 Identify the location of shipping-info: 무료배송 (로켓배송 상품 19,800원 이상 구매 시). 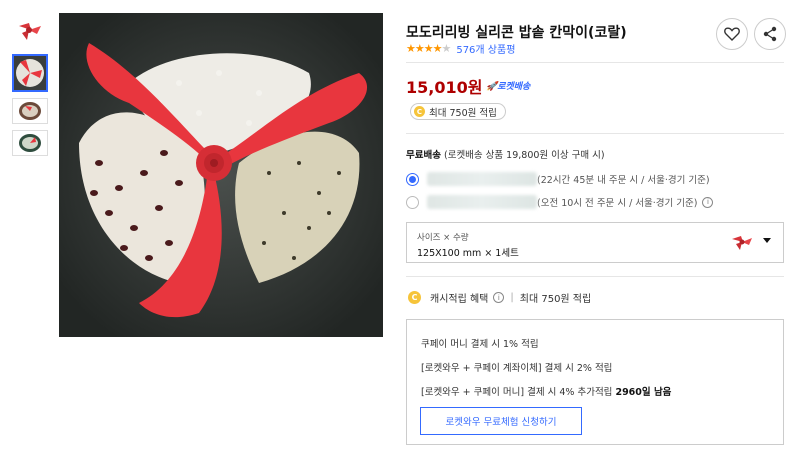
(505, 154).